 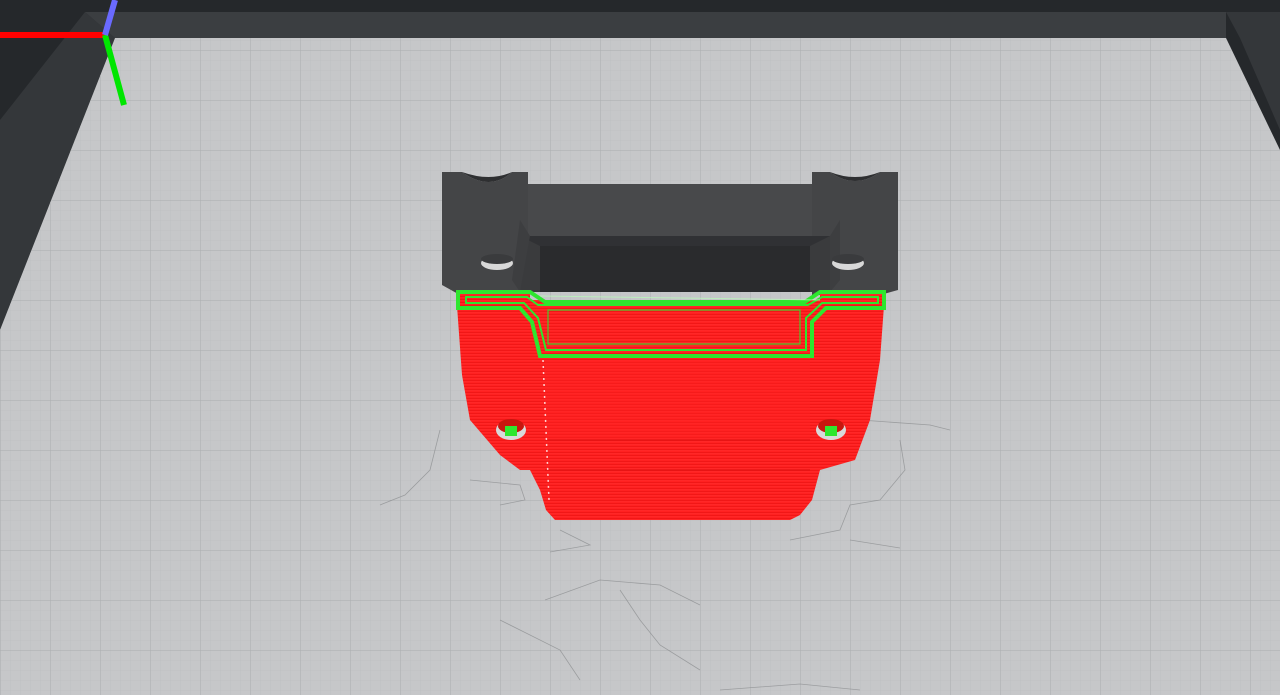 What do you see at coordinates (114, 70) in the screenshot?
I see `y-axis-arrow-icon` at bounding box center [114, 70].